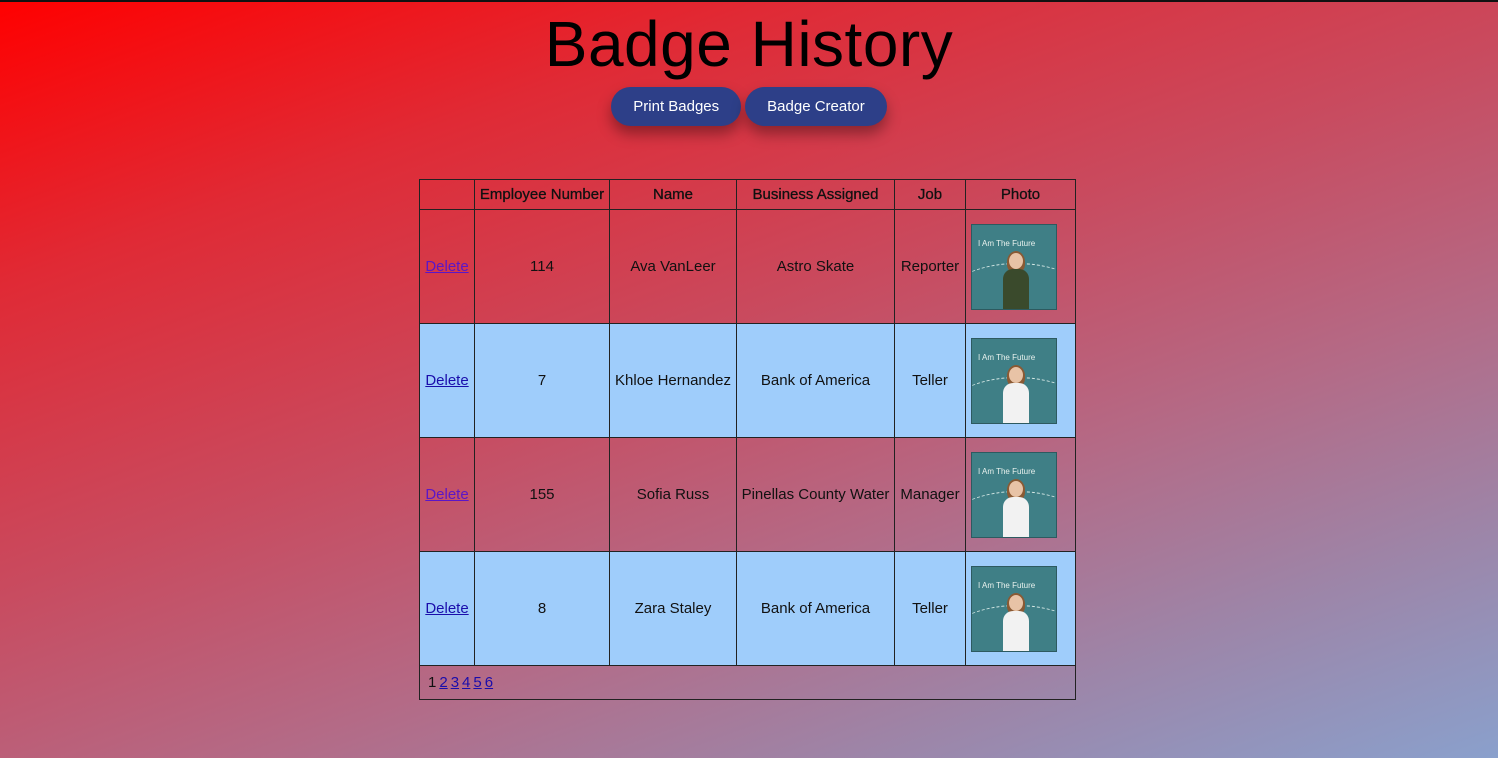 The image size is (1498, 758). I want to click on business-cell: Pinellas County Water, so click(815, 494).